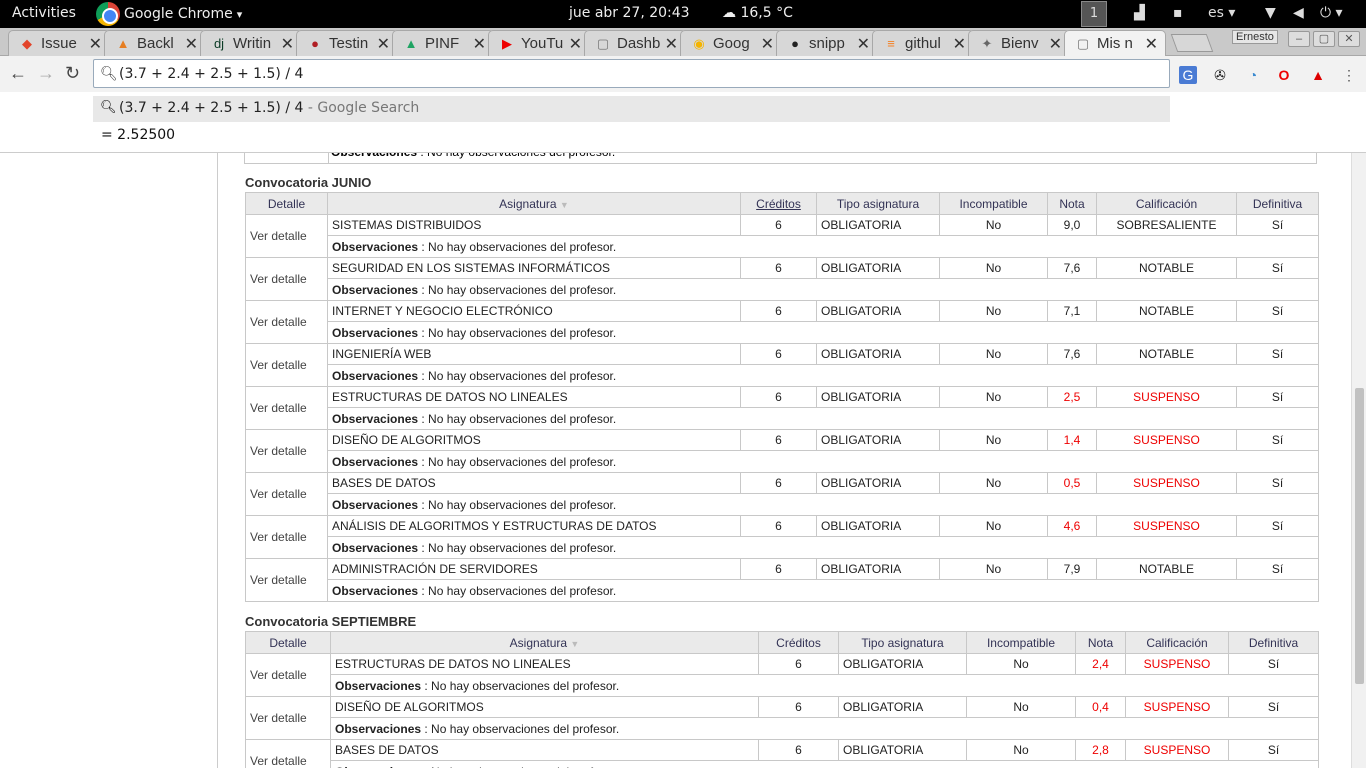 The width and height of the screenshot is (1366, 768). Describe the element at coordinates (59, 43) in the screenshot. I see `browser-tab: ◆ Issue ✕` at that location.